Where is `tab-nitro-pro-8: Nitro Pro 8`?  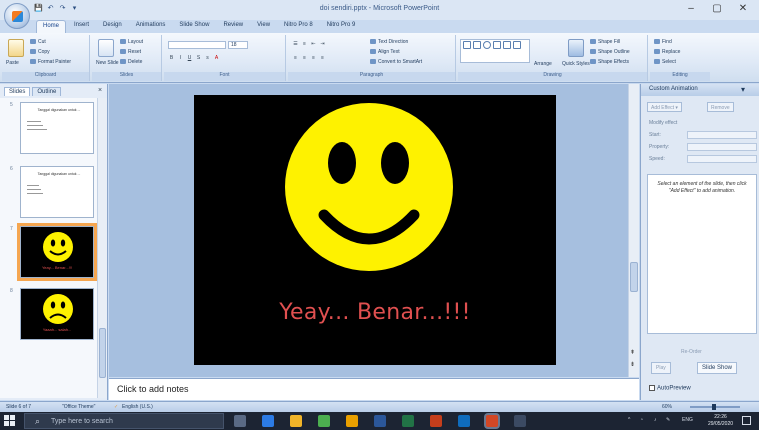 tab-nitro-pro-8: Nitro Pro 8 is located at coordinates (298, 26).